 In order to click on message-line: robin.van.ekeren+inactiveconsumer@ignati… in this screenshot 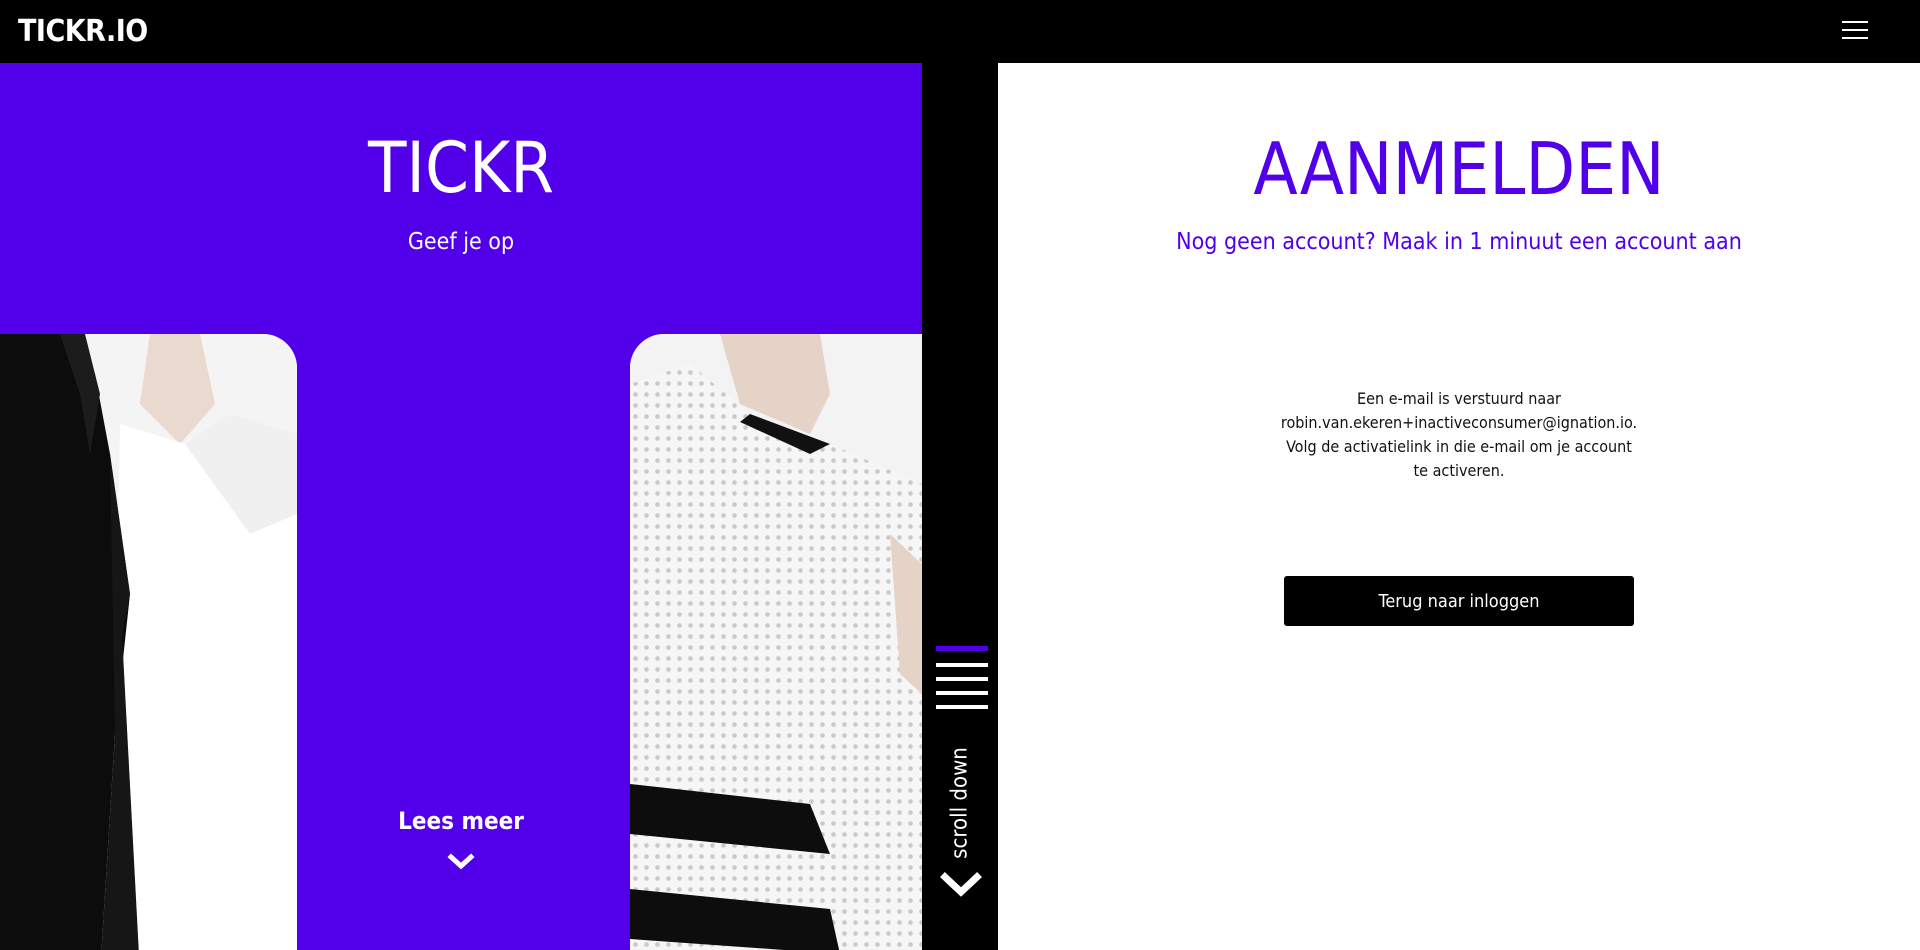, I will do `click(1459, 422)`.